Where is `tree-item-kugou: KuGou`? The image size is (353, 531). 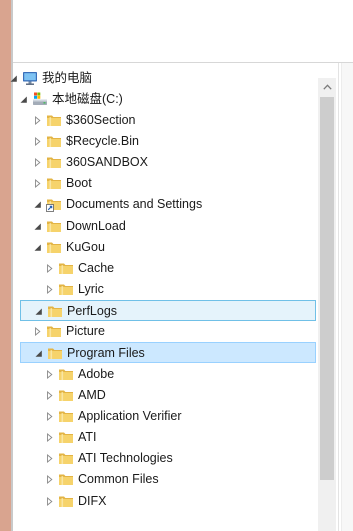
tree-item-kugou: KuGou is located at coordinates (168, 247).